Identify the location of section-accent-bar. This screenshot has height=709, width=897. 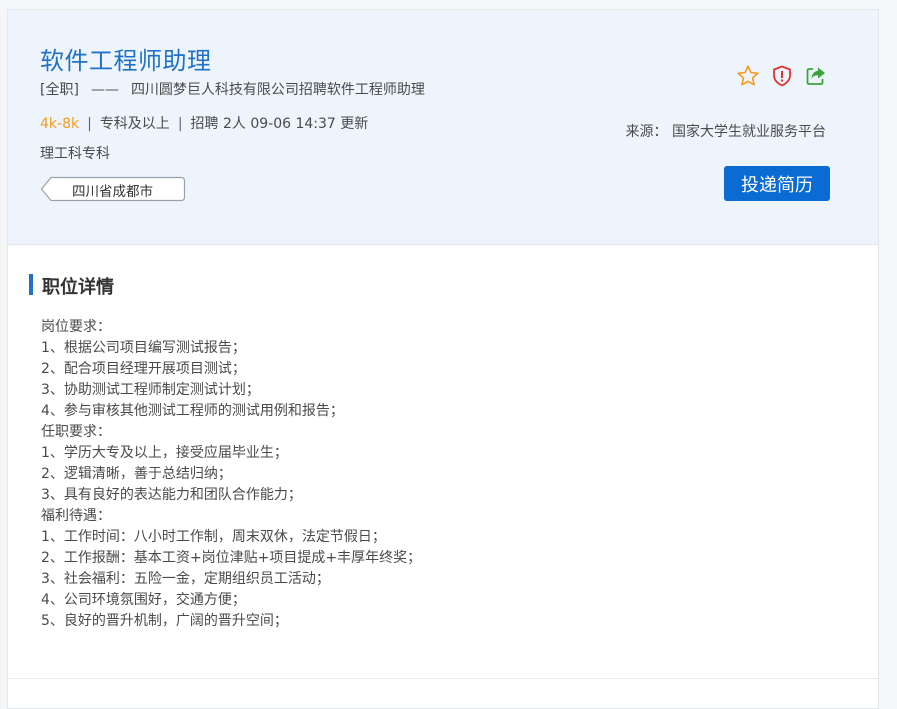
(31, 284).